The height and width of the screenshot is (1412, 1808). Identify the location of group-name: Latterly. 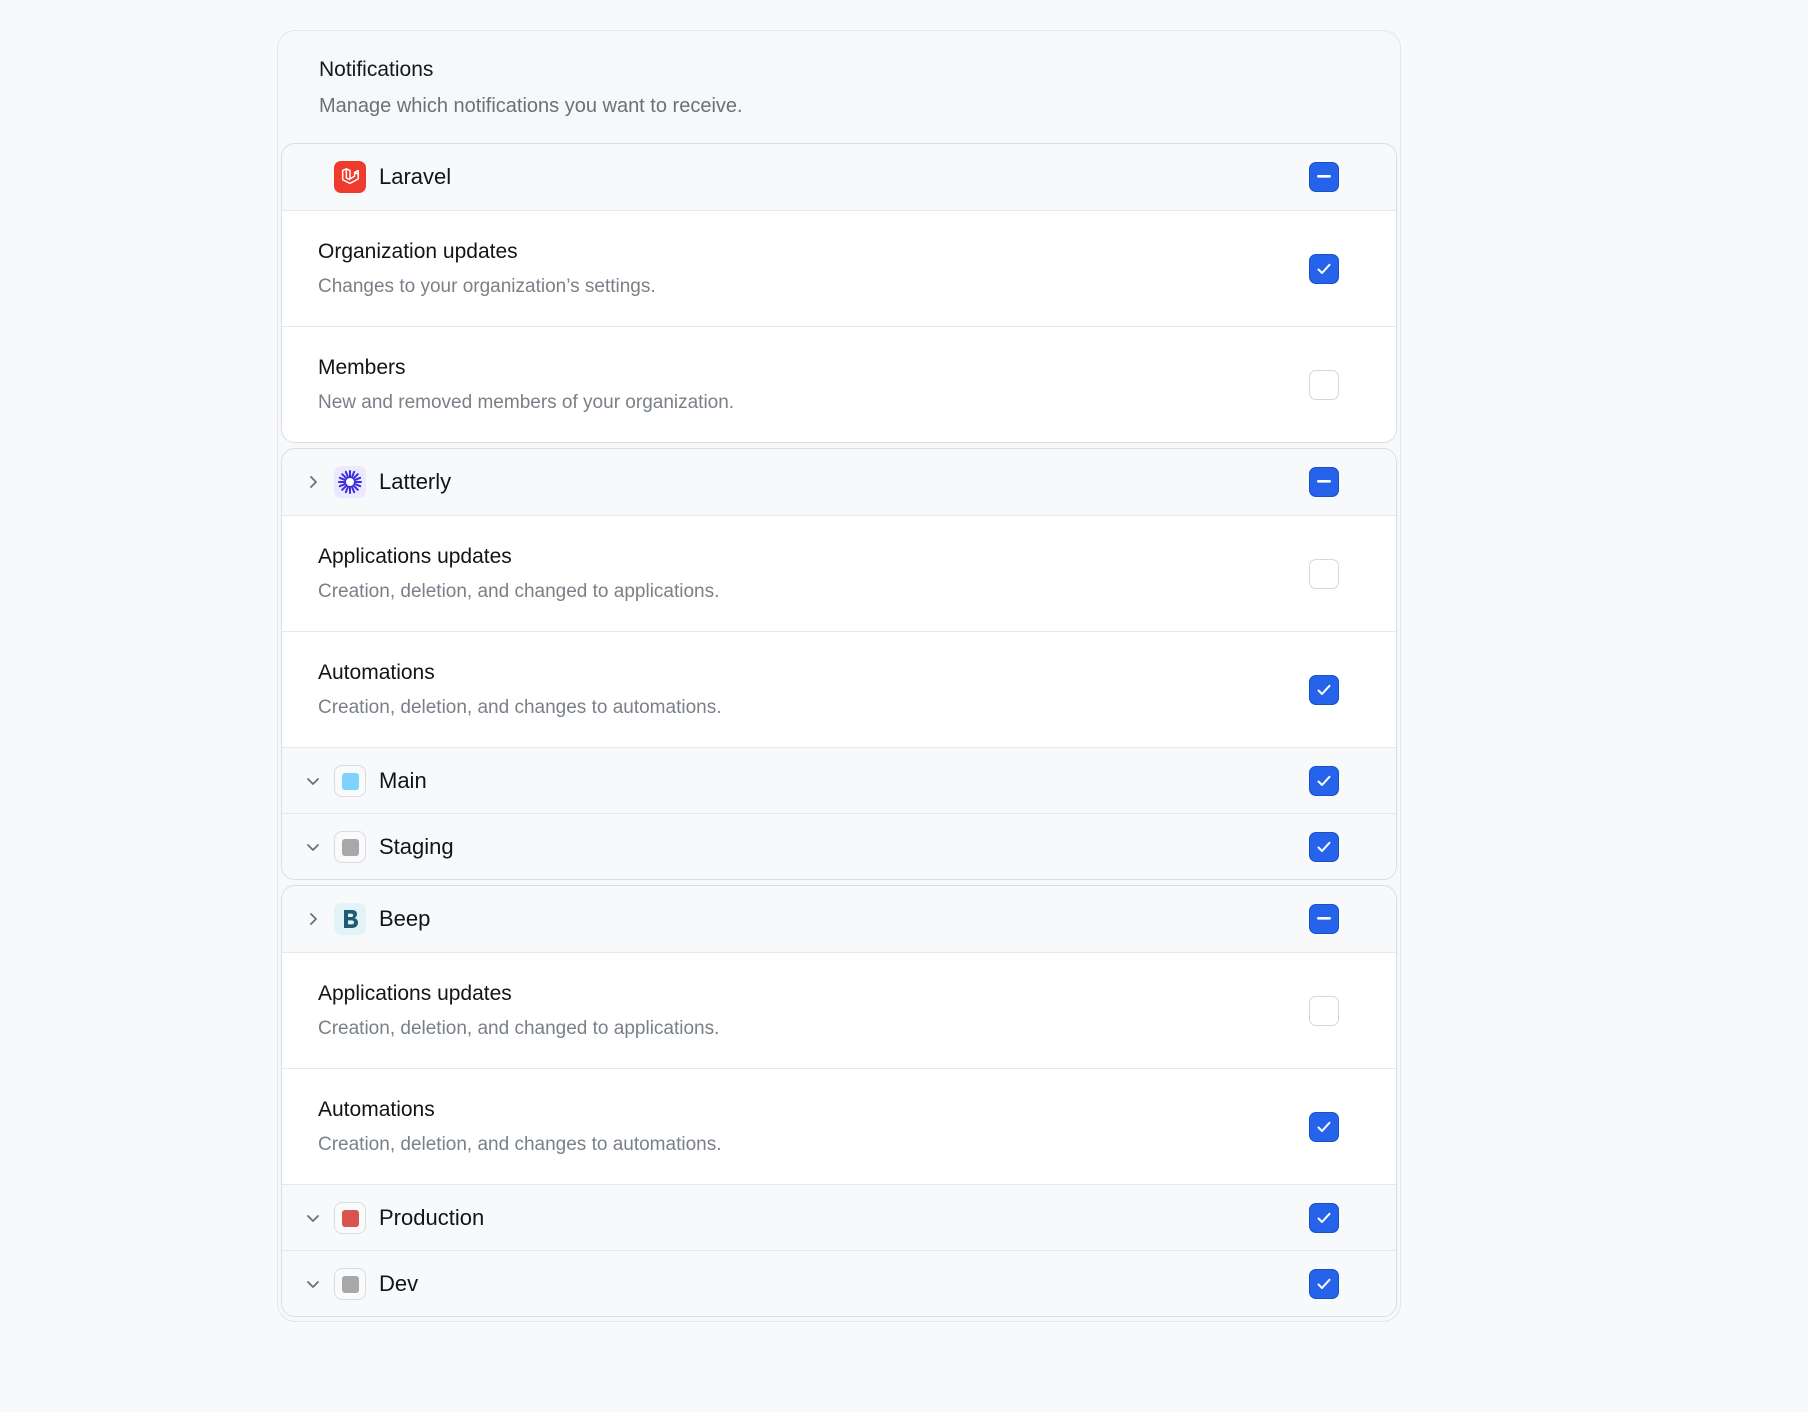
(415, 481).